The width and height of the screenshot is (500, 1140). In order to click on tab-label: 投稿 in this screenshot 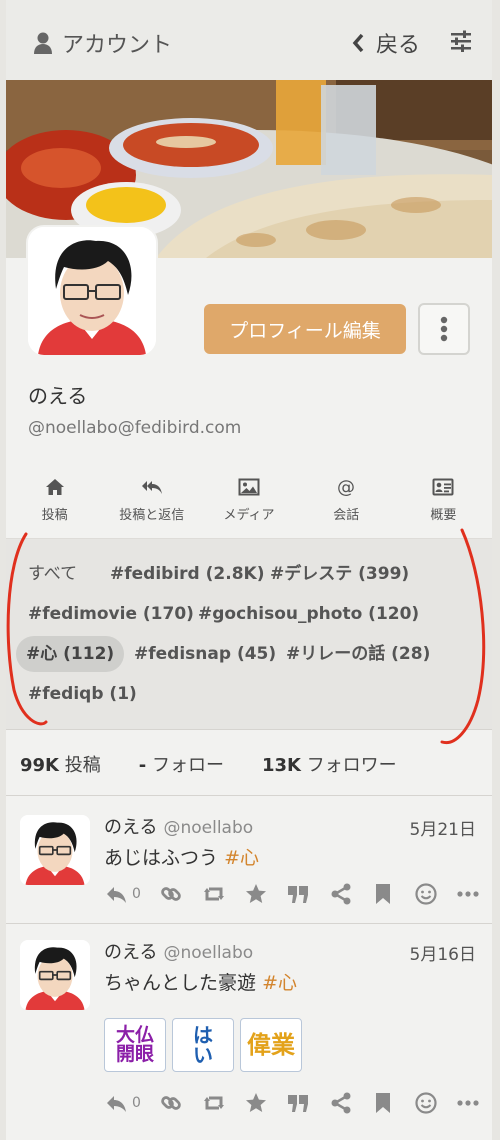, I will do `click(54, 515)`.